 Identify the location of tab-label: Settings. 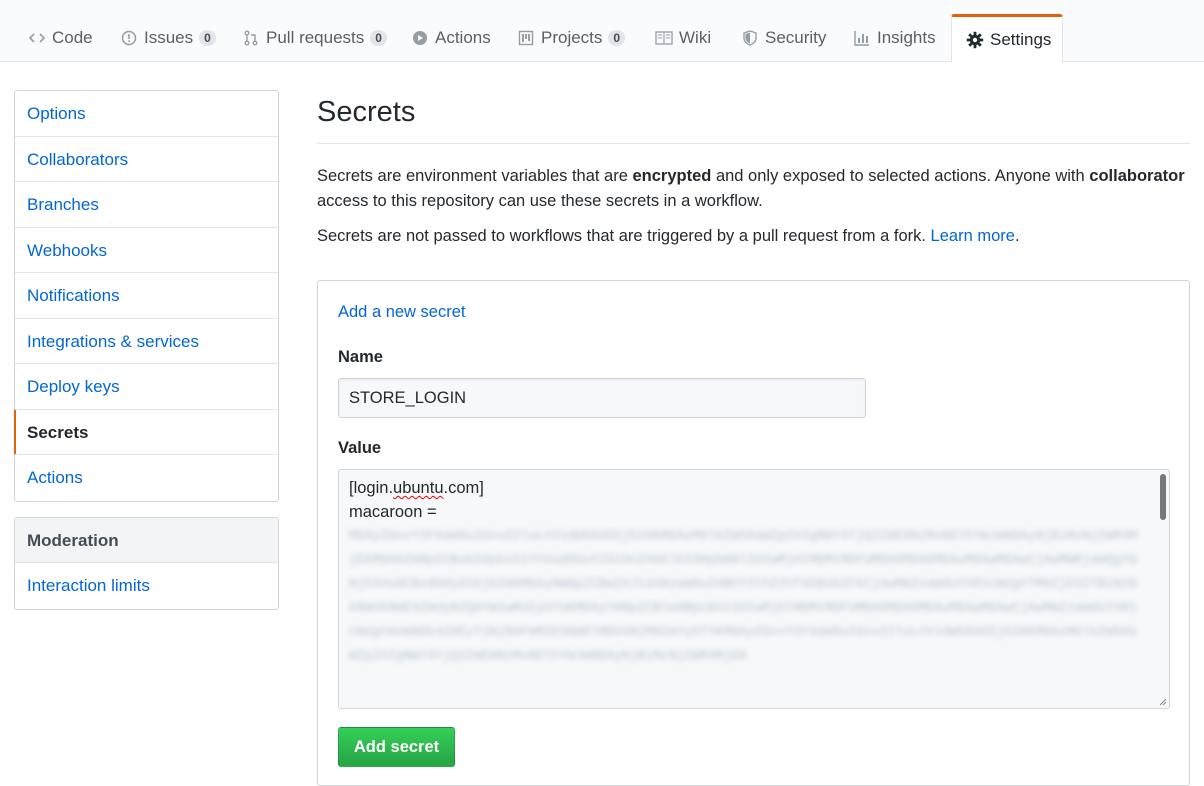
(1021, 39).